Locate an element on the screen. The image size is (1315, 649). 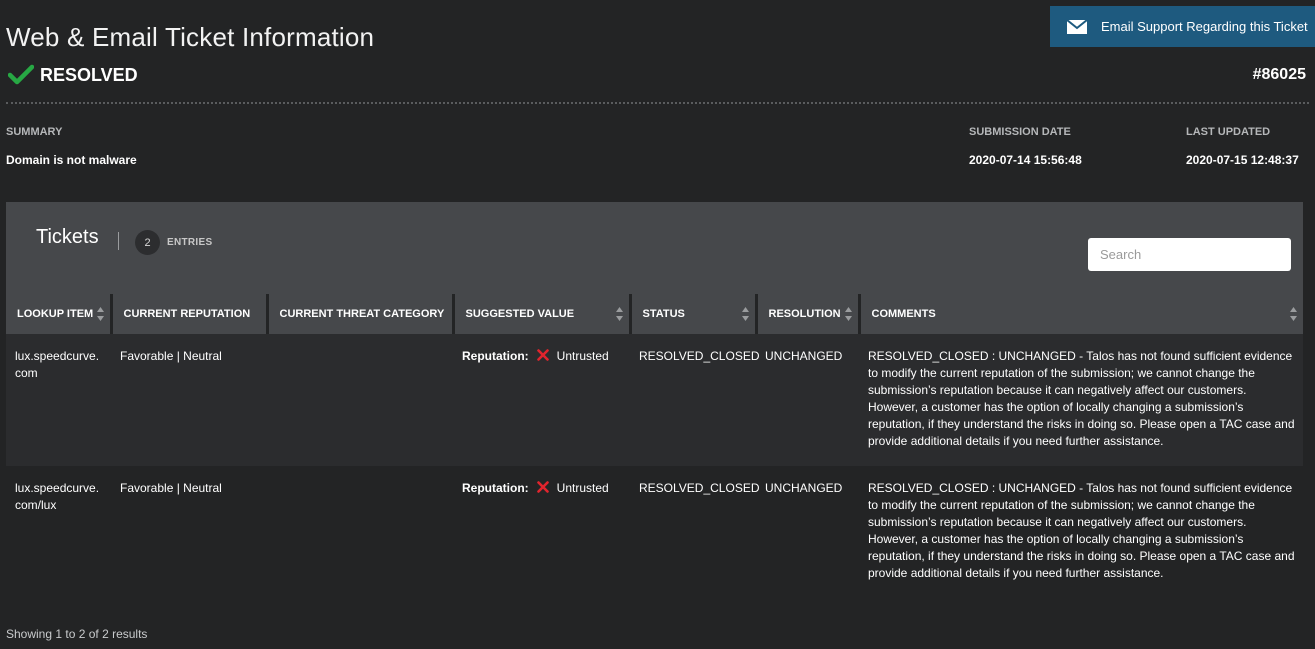
results-info: Showing 1 to 2 of 2 results is located at coordinates (77, 634).